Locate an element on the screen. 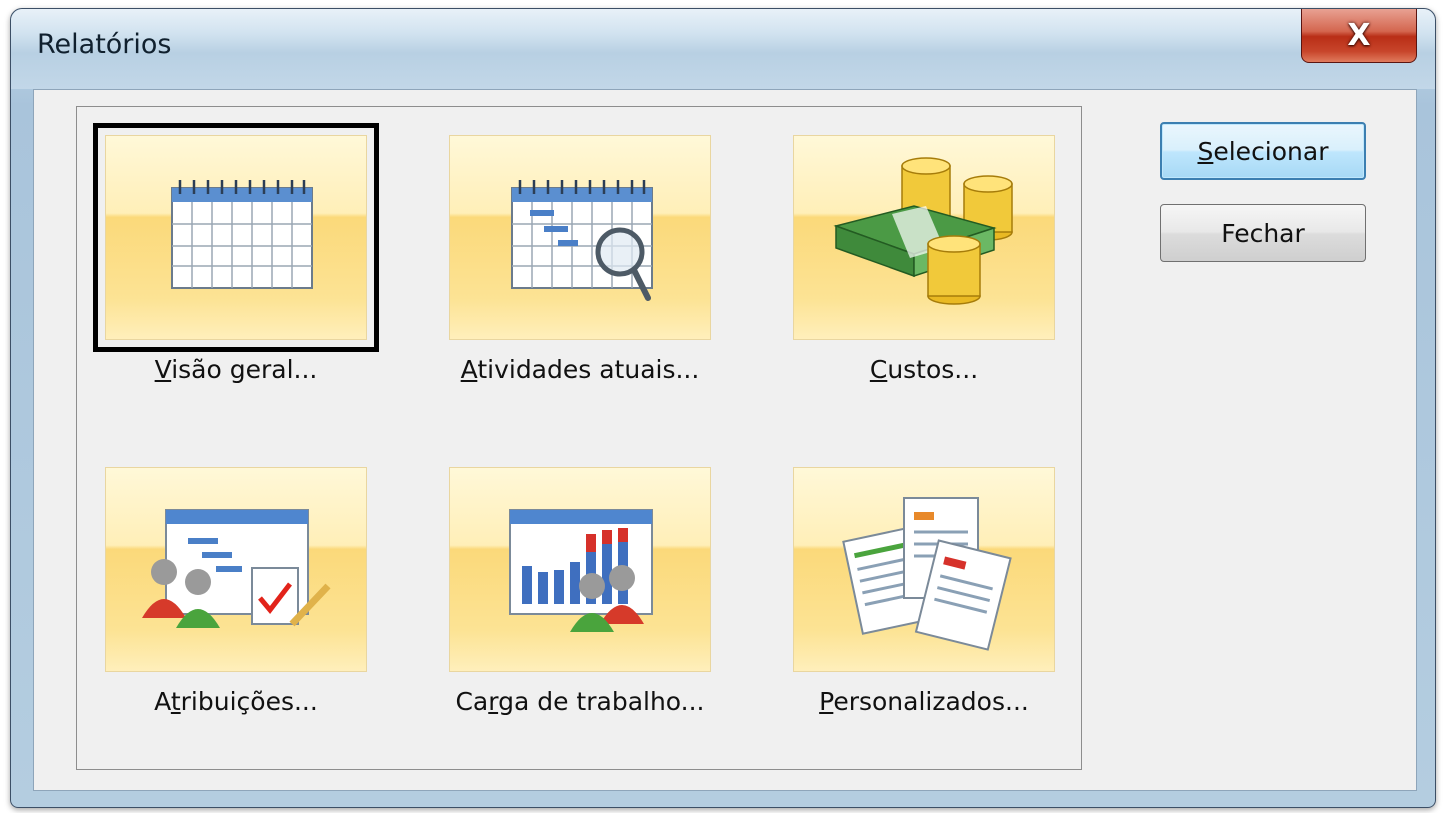 This screenshot has height=813, width=1449. close-icon: X is located at coordinates (1359, 35).